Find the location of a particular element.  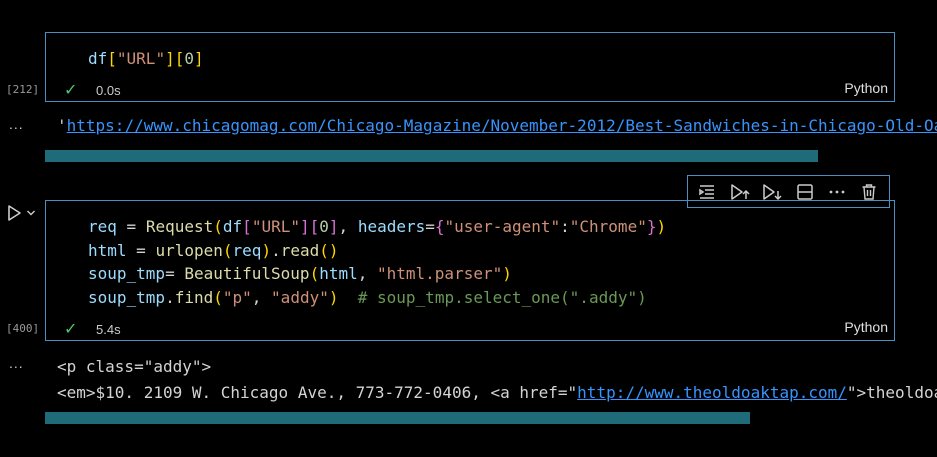

output-line-1: <p class="addy"> is located at coordinates (134, 366).